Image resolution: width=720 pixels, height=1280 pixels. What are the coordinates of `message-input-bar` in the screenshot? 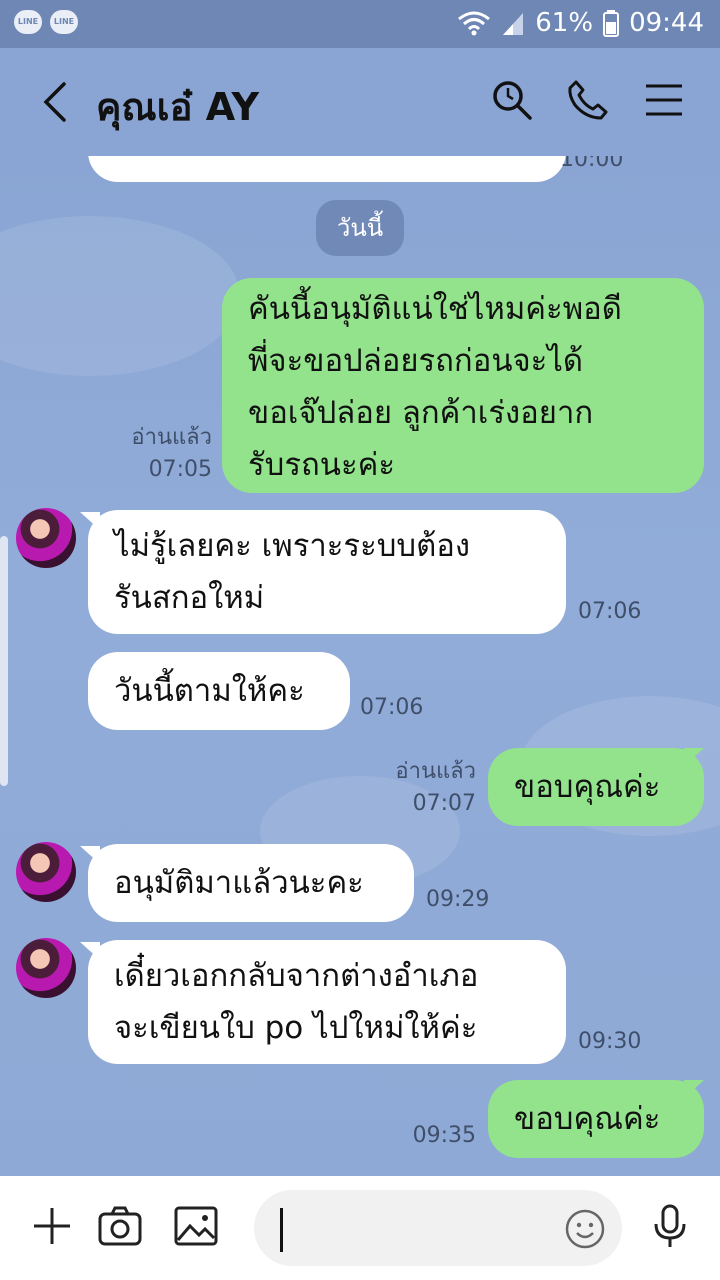 It's located at (360, 1228).